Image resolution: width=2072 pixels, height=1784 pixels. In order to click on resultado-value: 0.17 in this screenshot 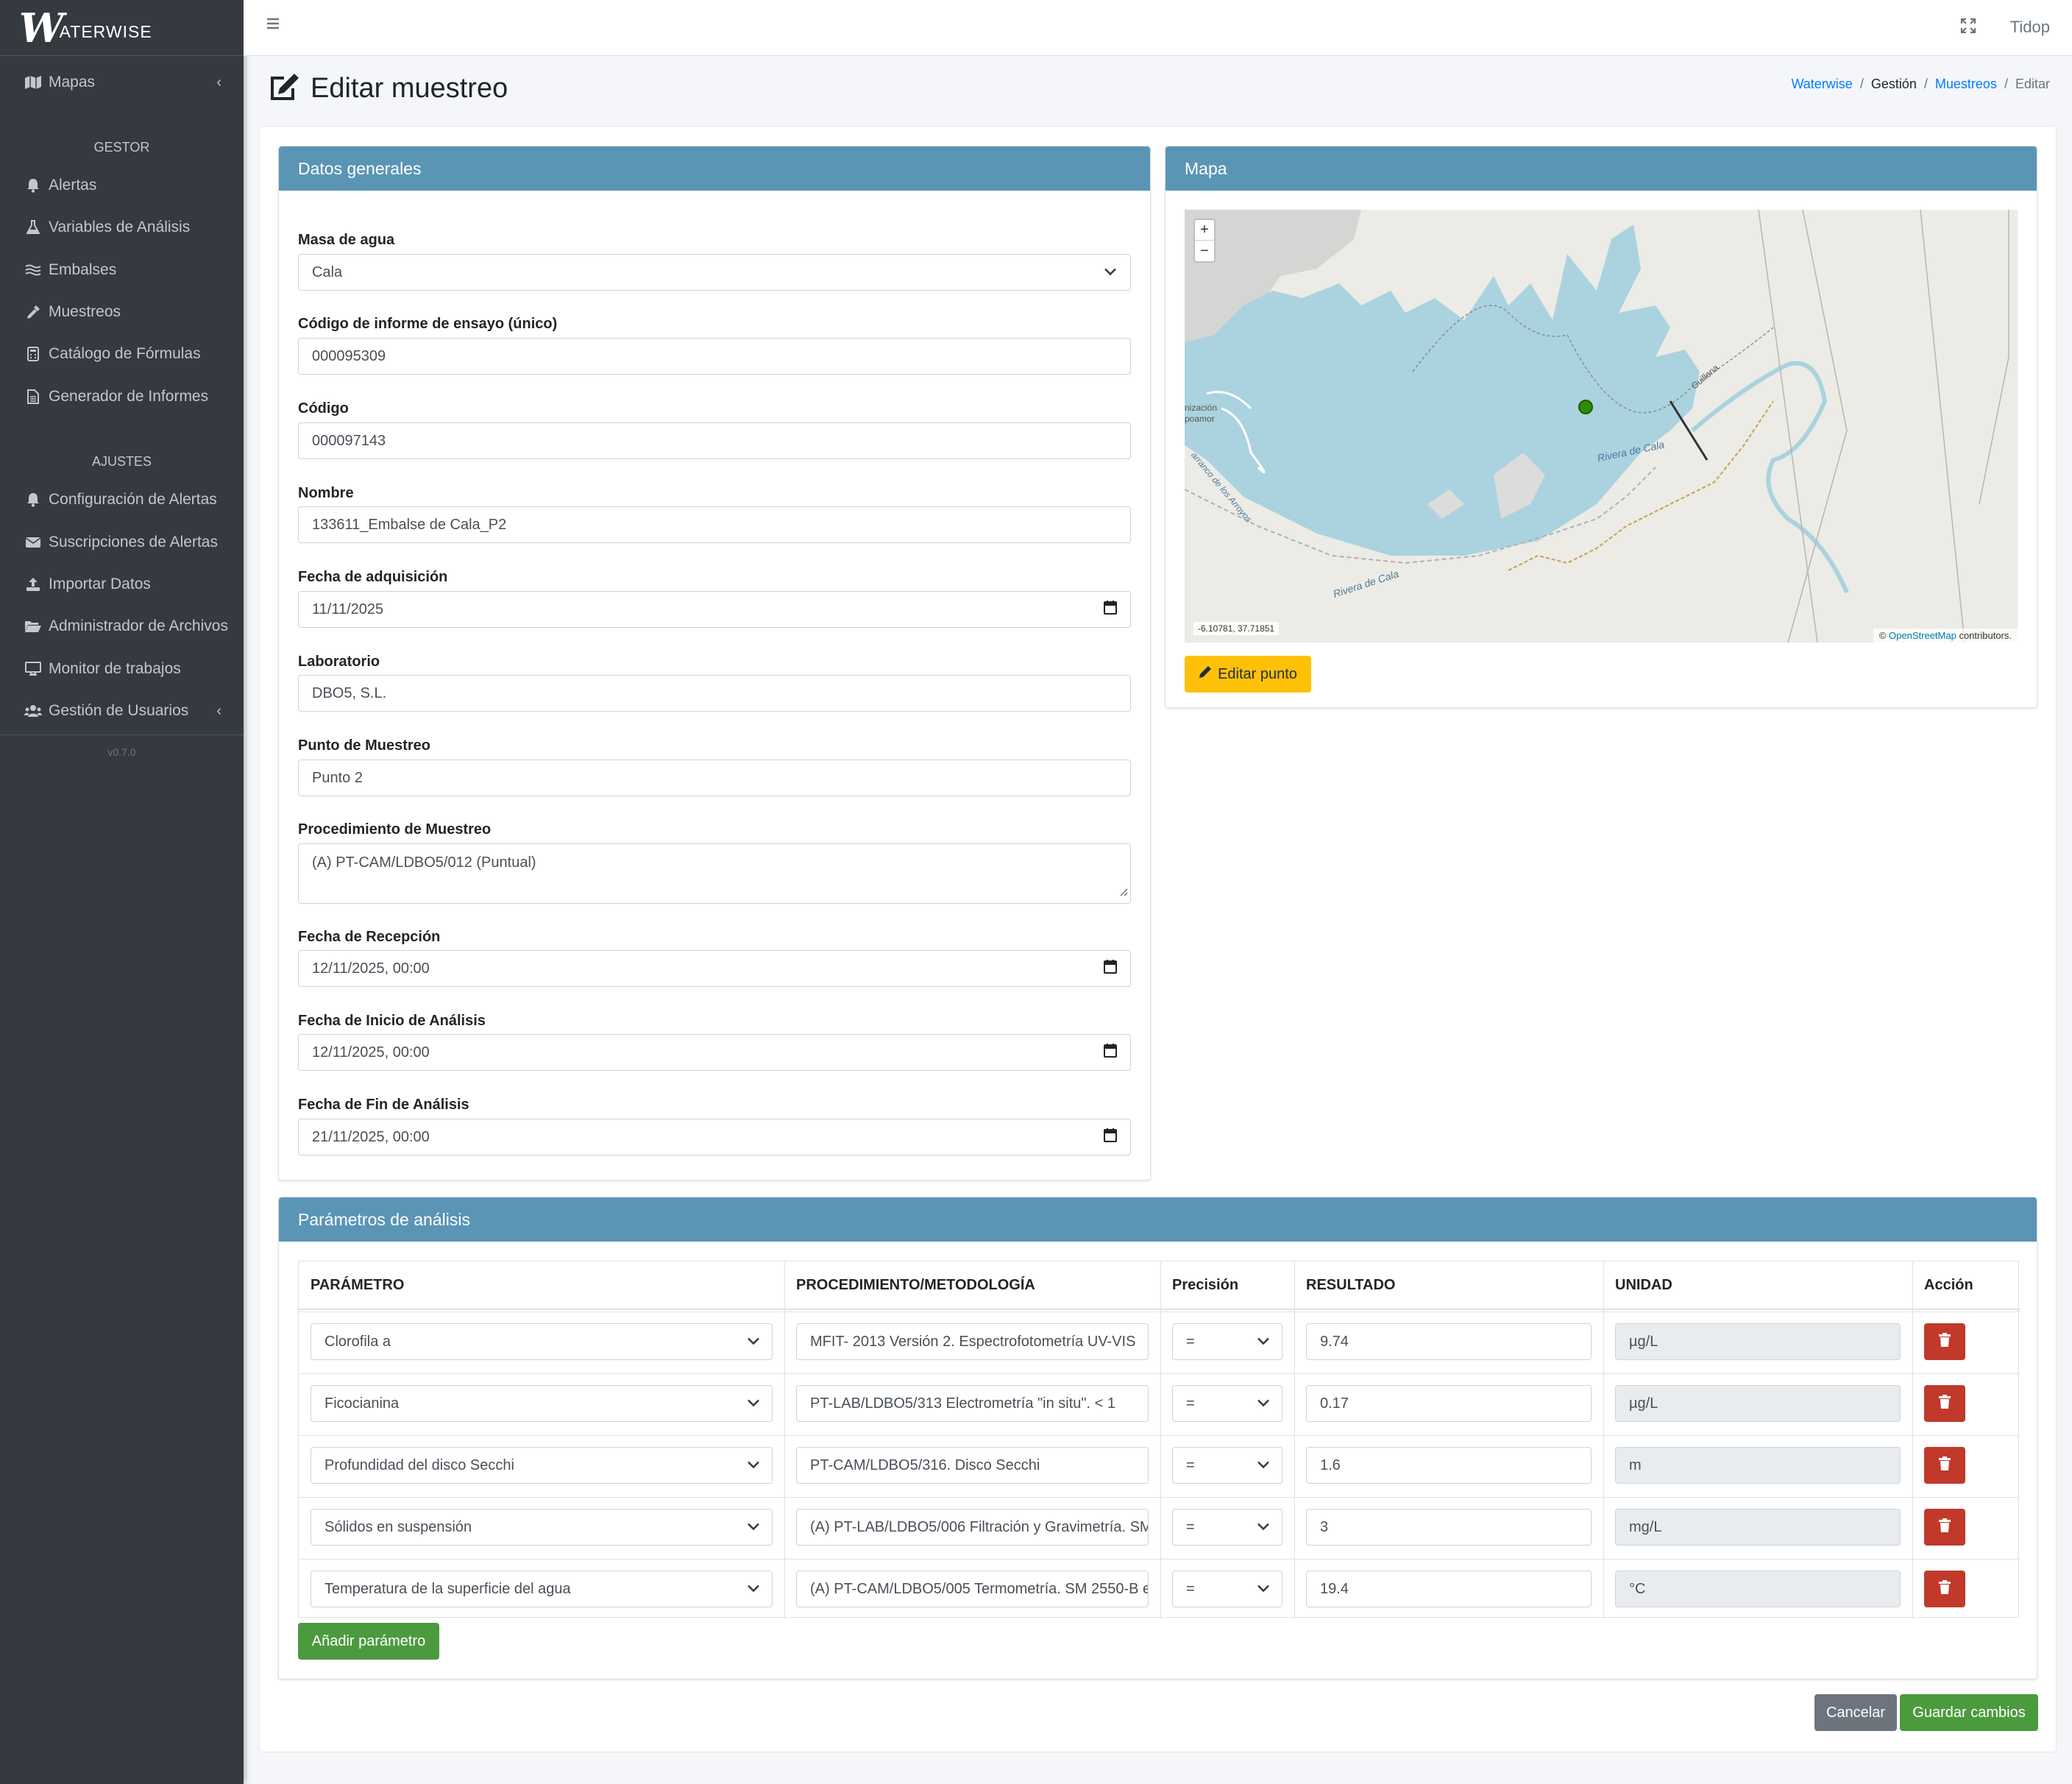, I will do `click(1334, 1403)`.